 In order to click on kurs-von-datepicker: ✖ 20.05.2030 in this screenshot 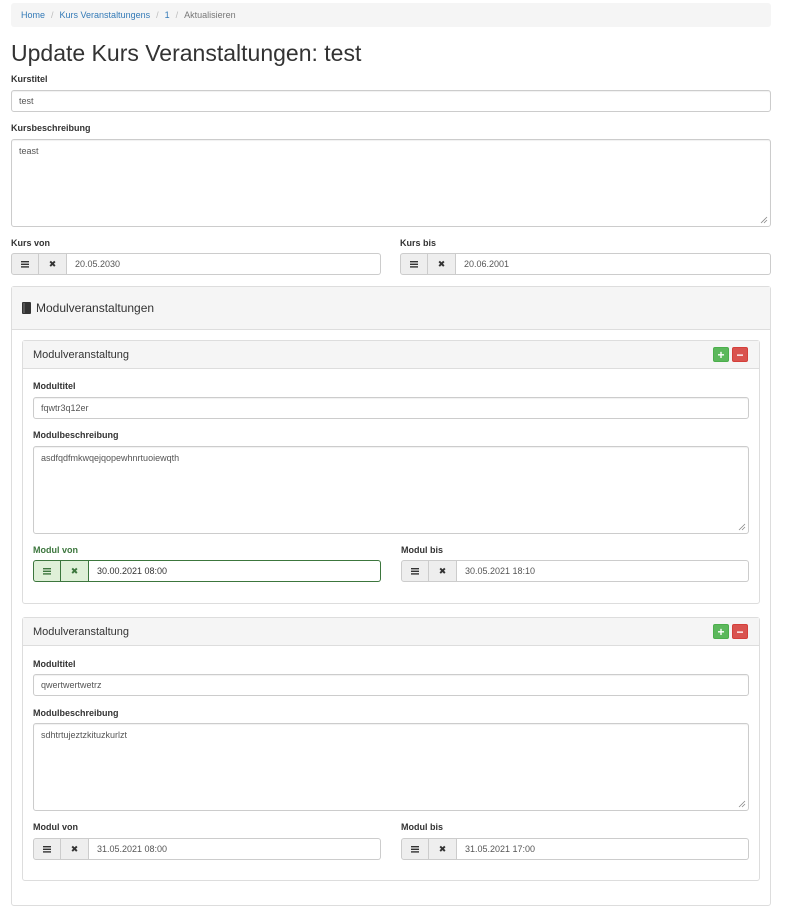, I will do `click(196, 264)`.